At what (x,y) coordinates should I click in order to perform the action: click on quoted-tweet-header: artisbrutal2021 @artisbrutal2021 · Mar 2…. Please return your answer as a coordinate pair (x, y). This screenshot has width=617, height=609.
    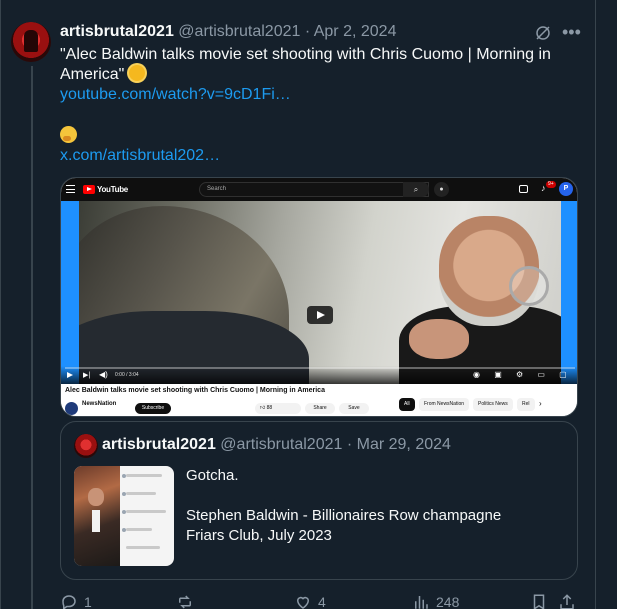
    Looking at the image, I should click on (276, 445).